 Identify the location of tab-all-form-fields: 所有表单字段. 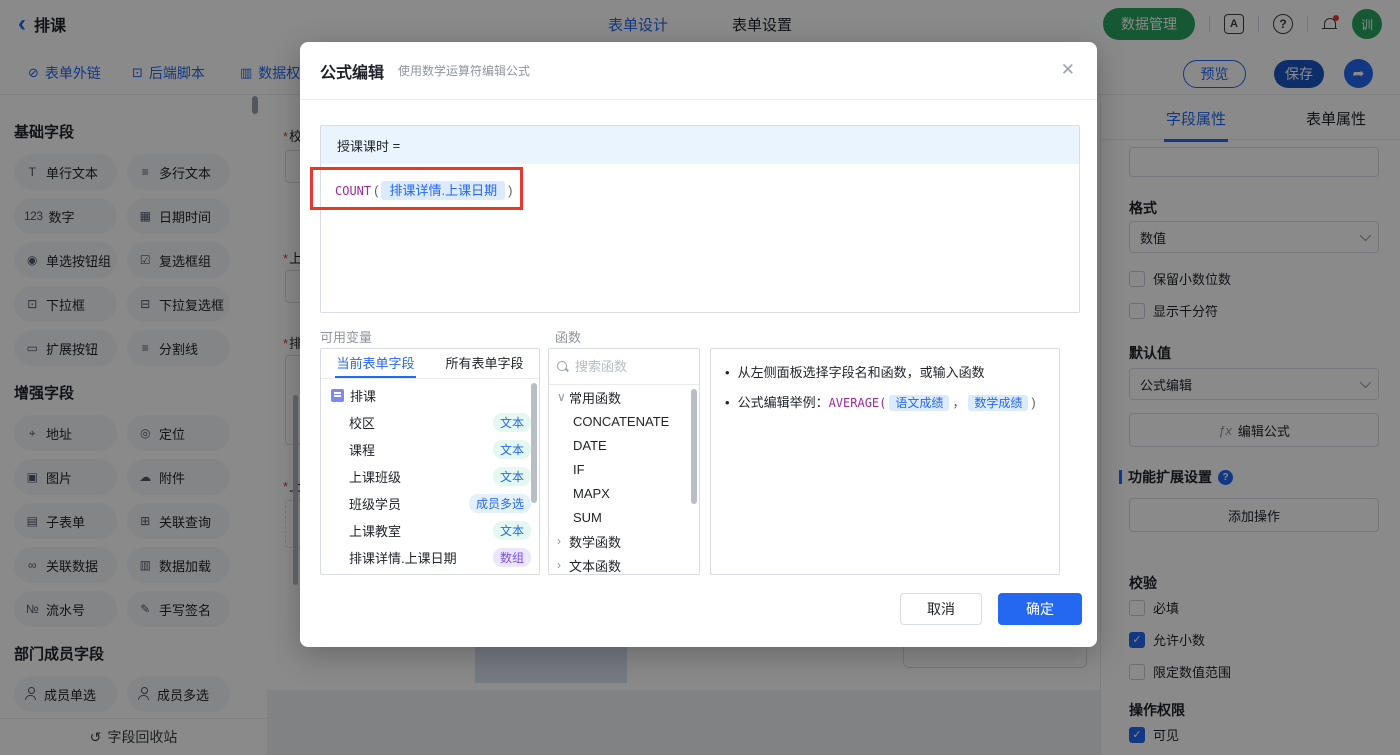
(484, 363).